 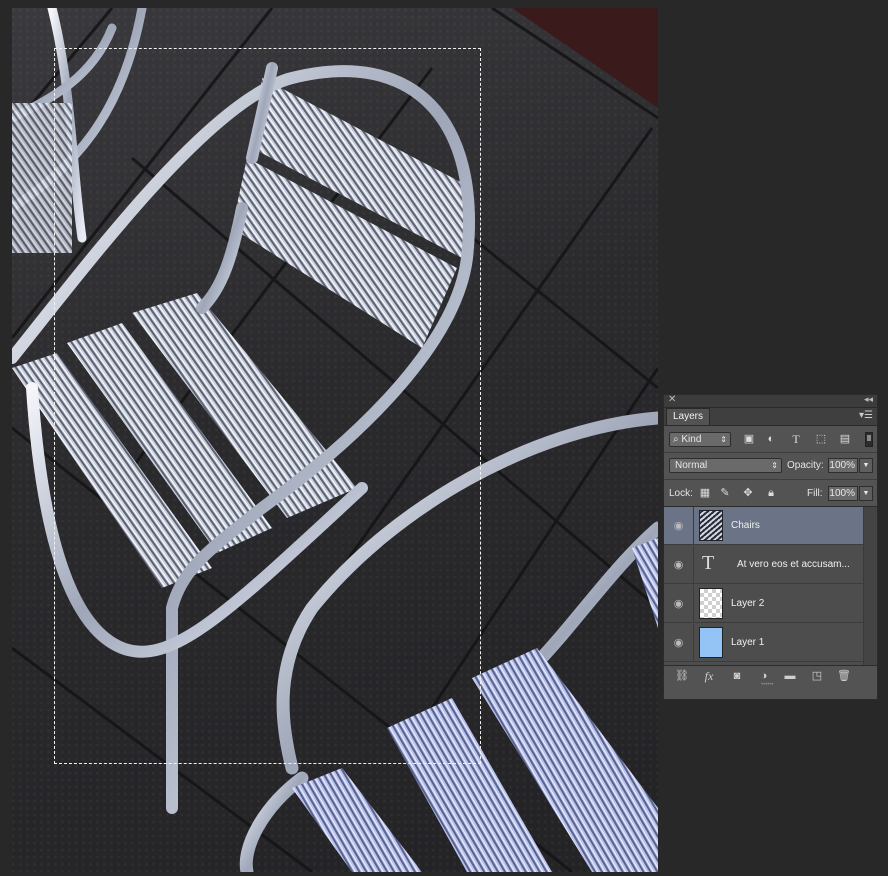 What do you see at coordinates (725, 465) in the screenshot?
I see `blend-mode-select: Normal ⇕` at bounding box center [725, 465].